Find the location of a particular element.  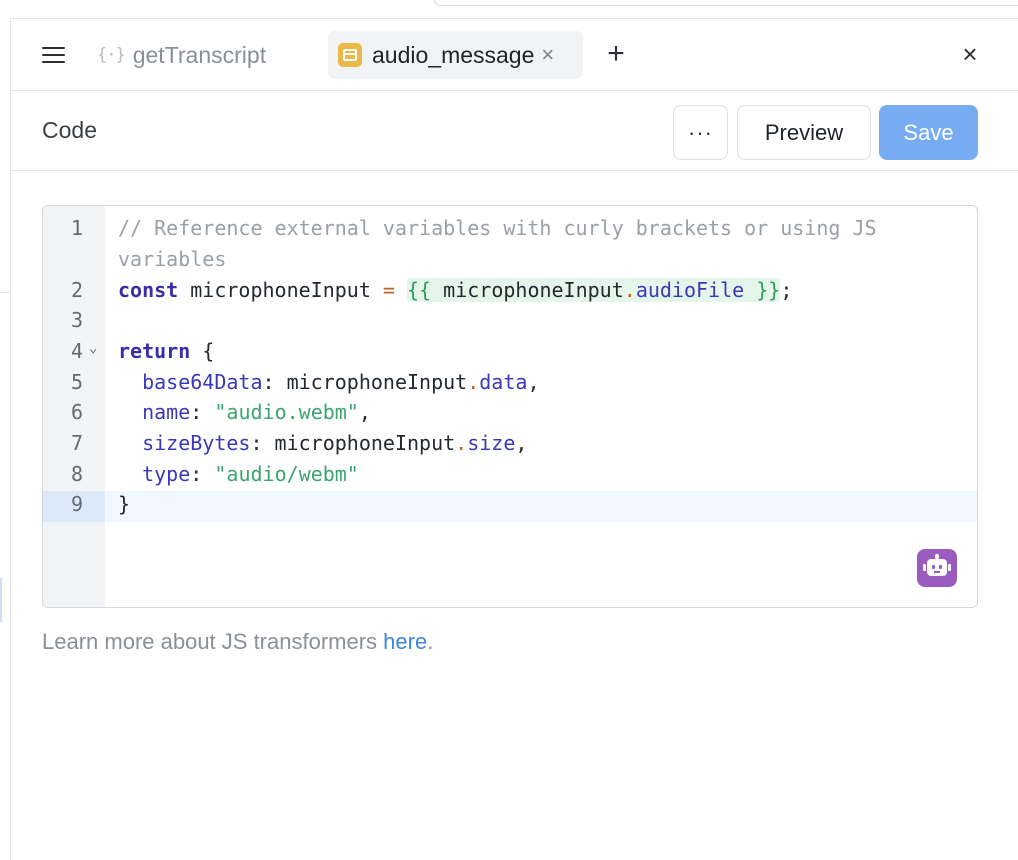

help-text: Learn more about JS transformers here. is located at coordinates (238, 641).